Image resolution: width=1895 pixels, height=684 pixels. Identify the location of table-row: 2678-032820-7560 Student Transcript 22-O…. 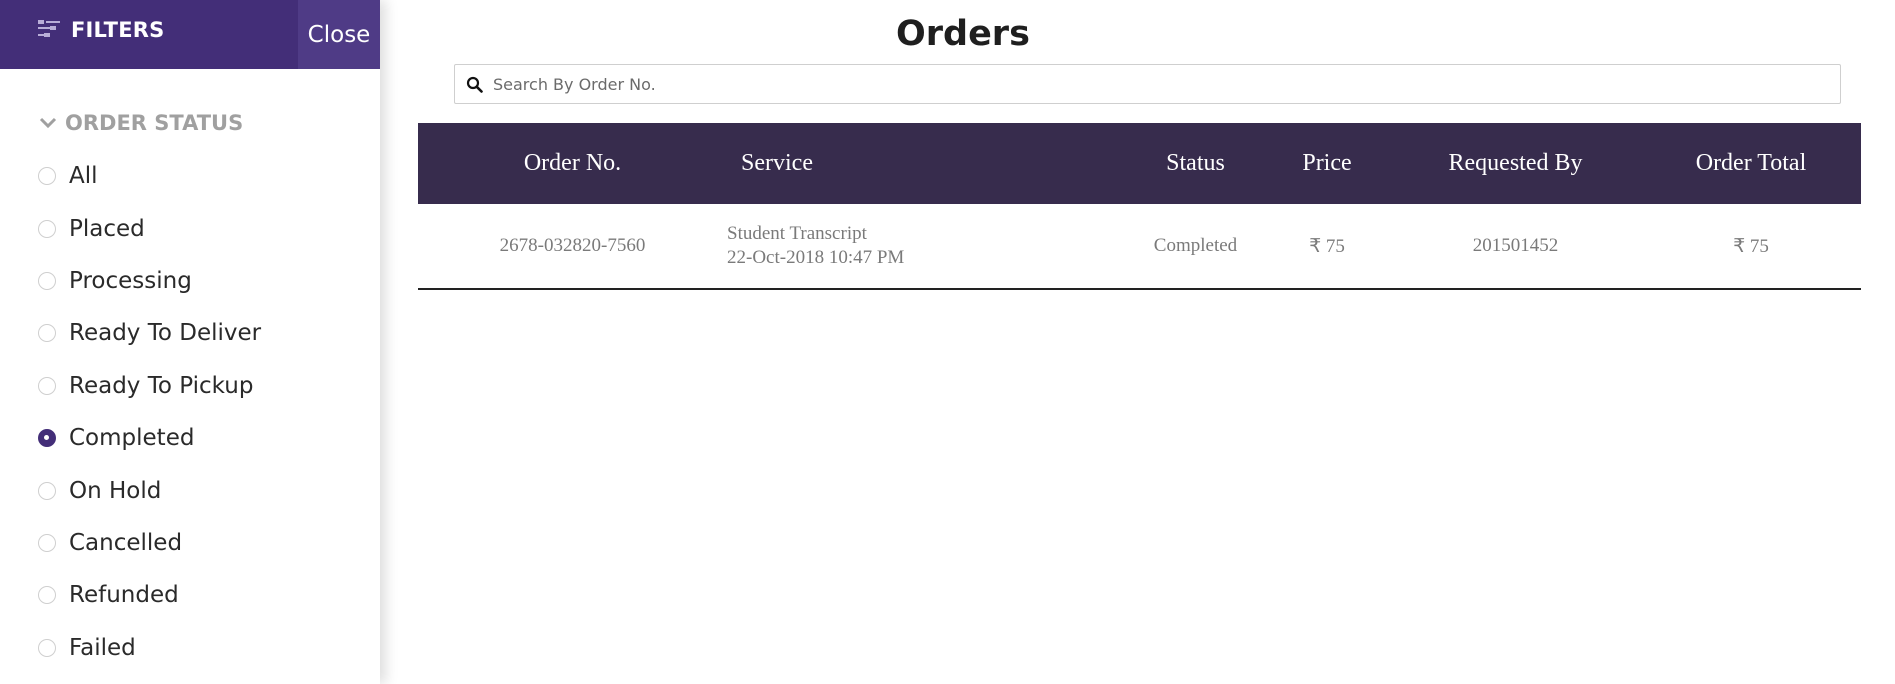
(1139, 247).